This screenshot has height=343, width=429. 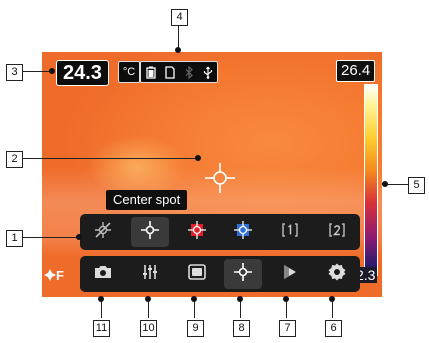 What do you see at coordinates (194, 299) in the screenshot?
I see `callout-9-dot` at bounding box center [194, 299].